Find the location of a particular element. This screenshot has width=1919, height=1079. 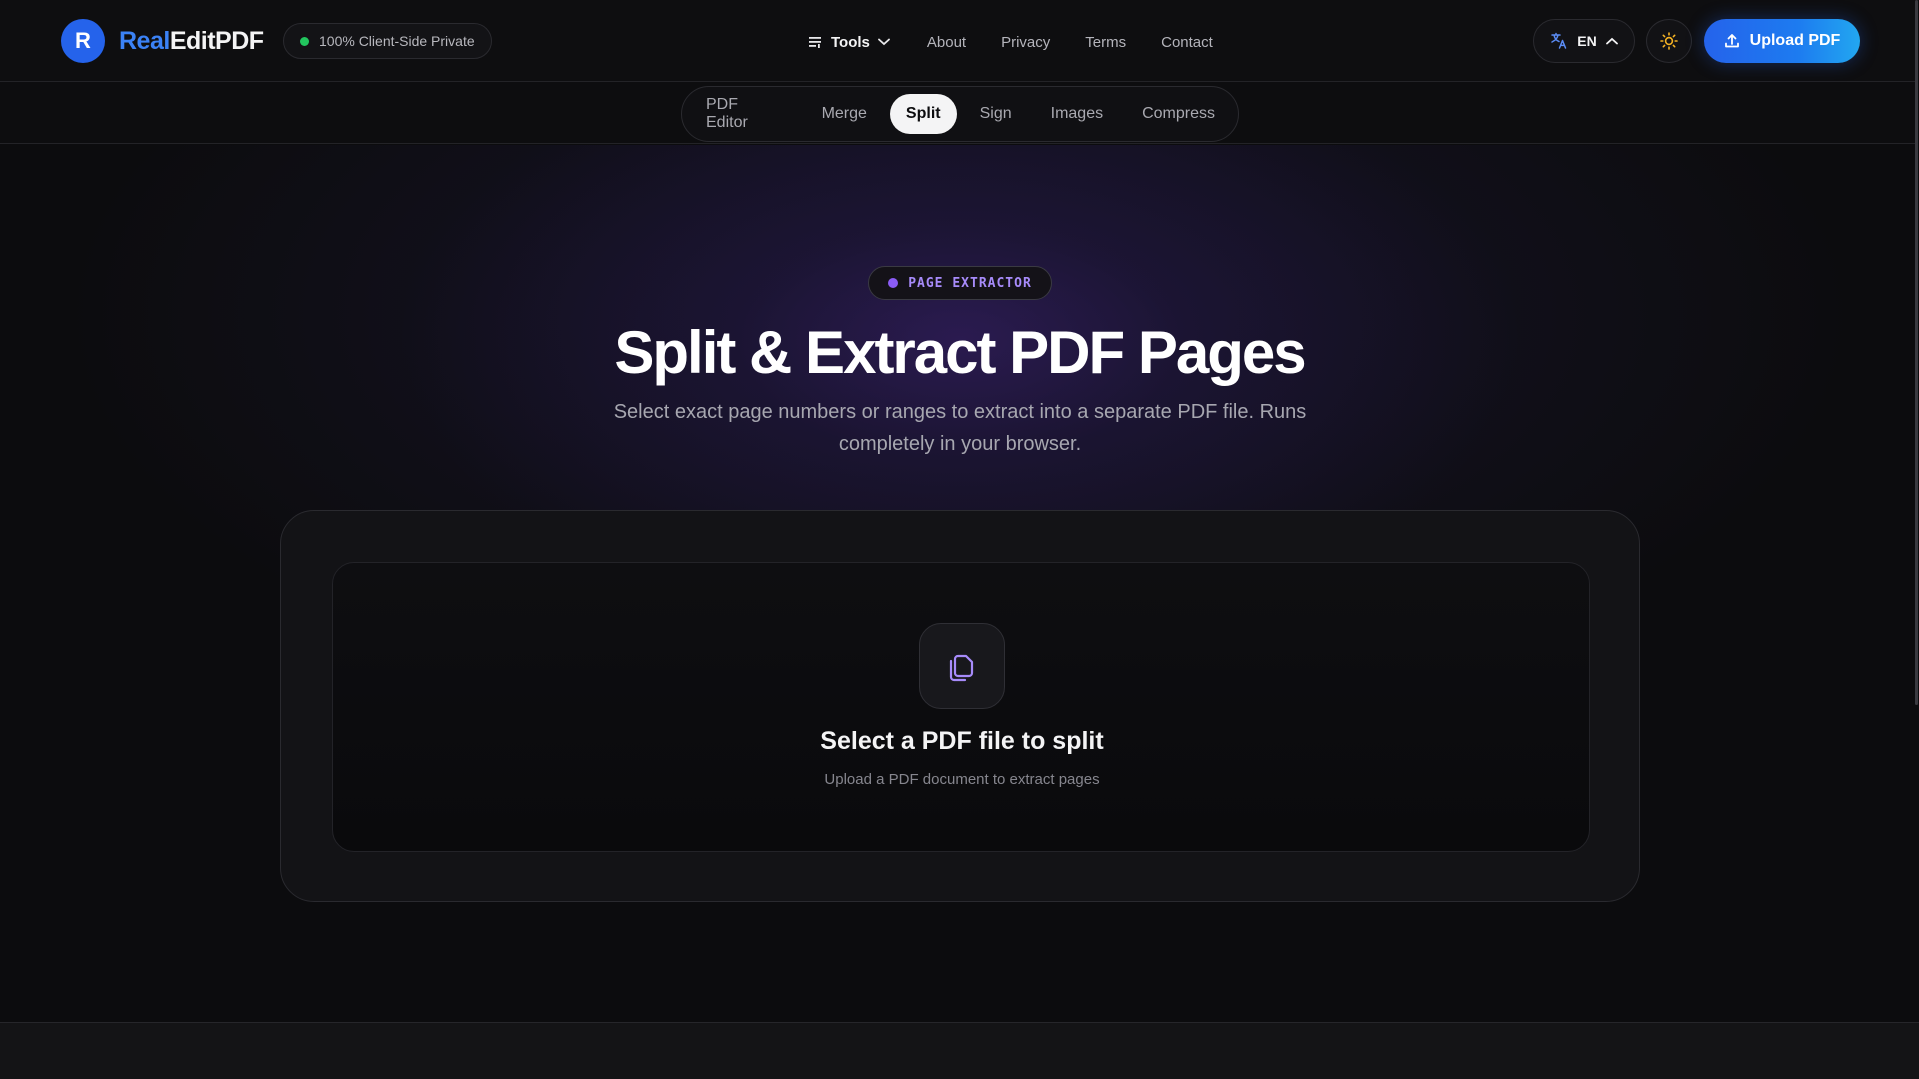

tab-sign: Sign is located at coordinates (996, 114).